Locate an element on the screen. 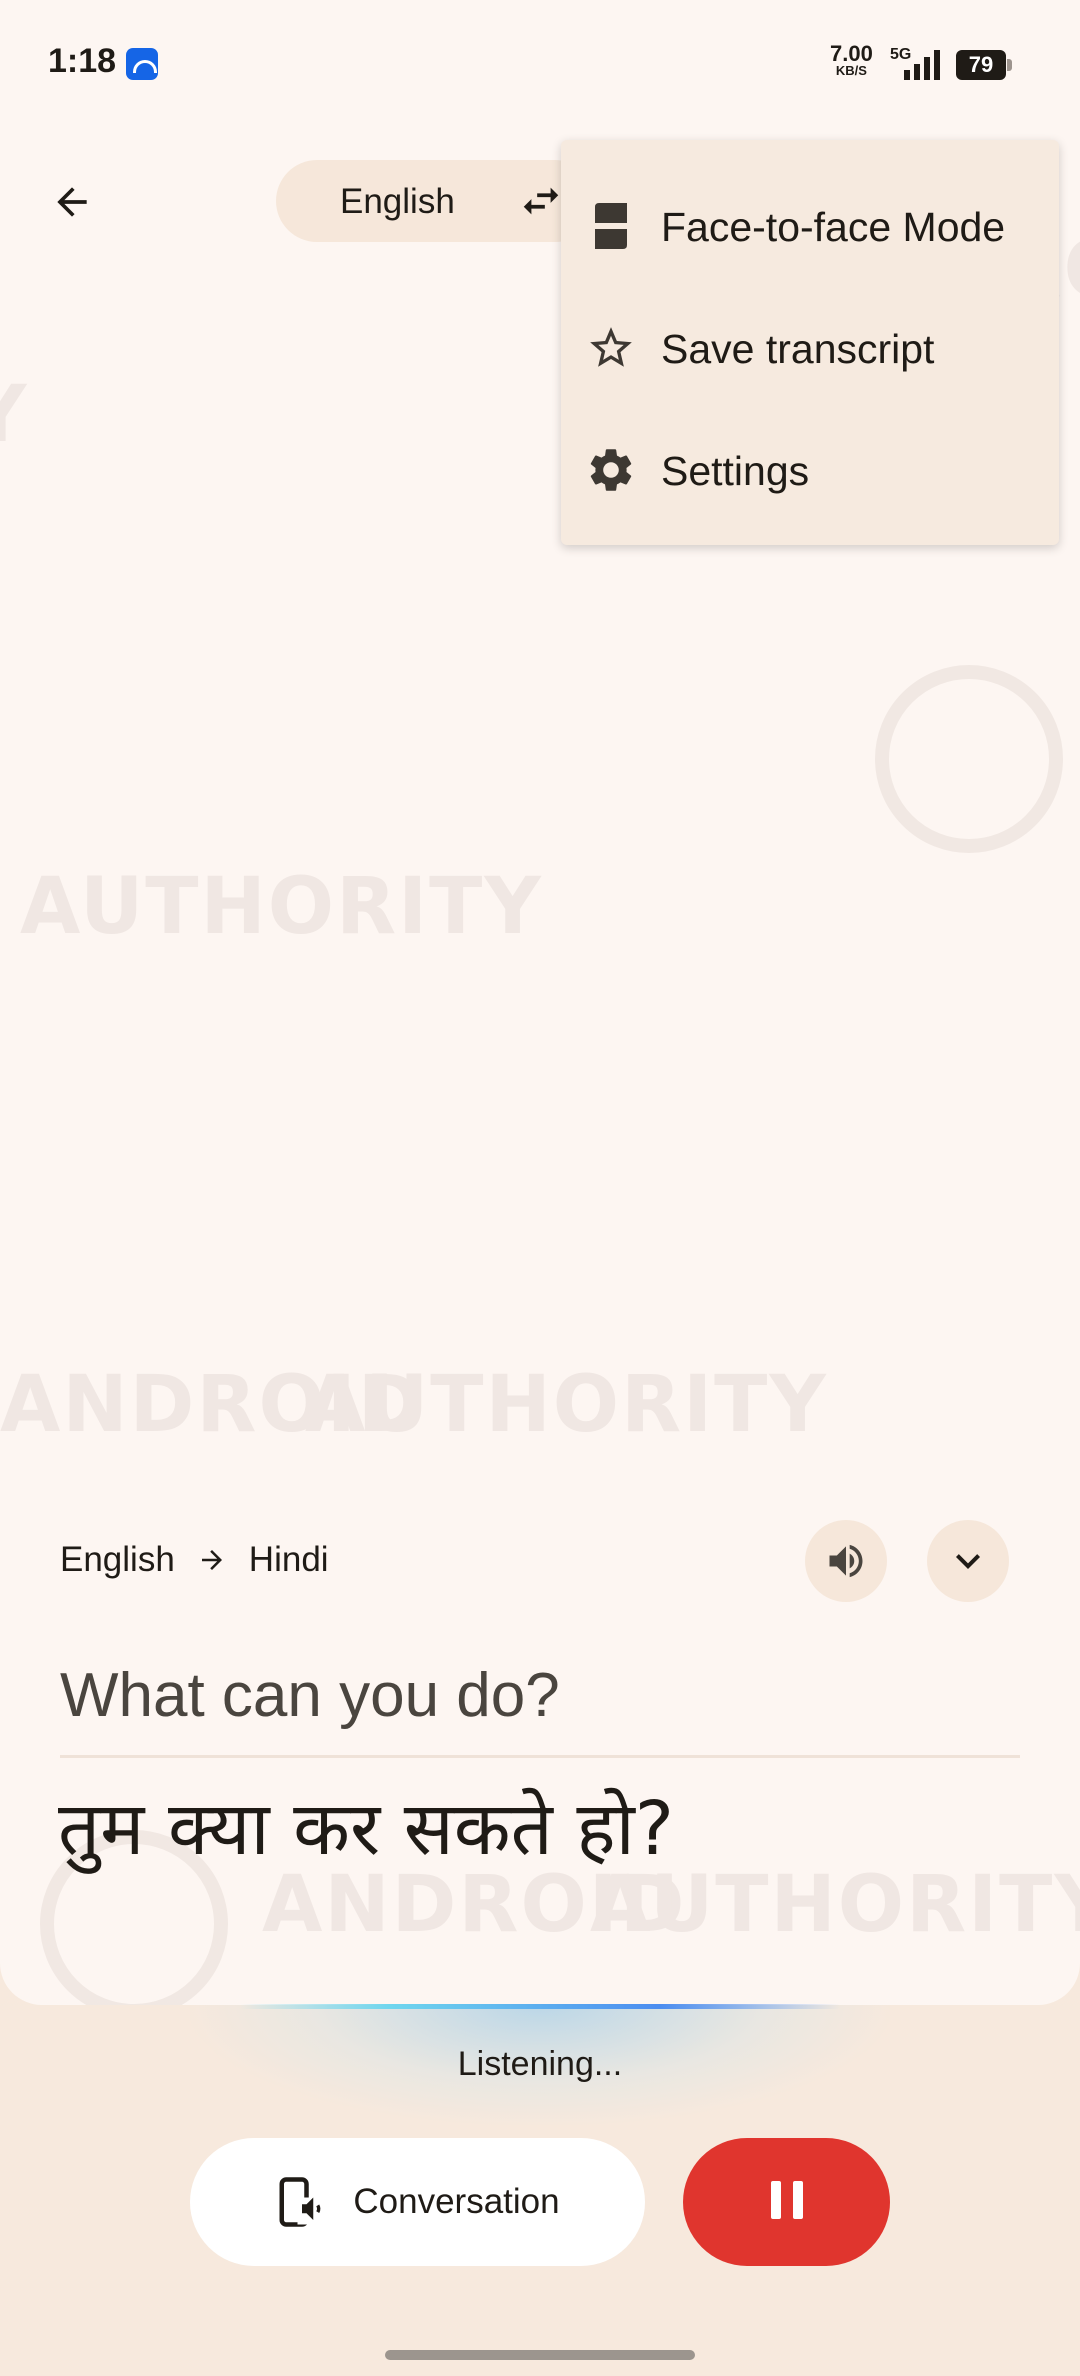 This screenshot has height=2376, width=1080. pause-button is located at coordinates (786, 2202).